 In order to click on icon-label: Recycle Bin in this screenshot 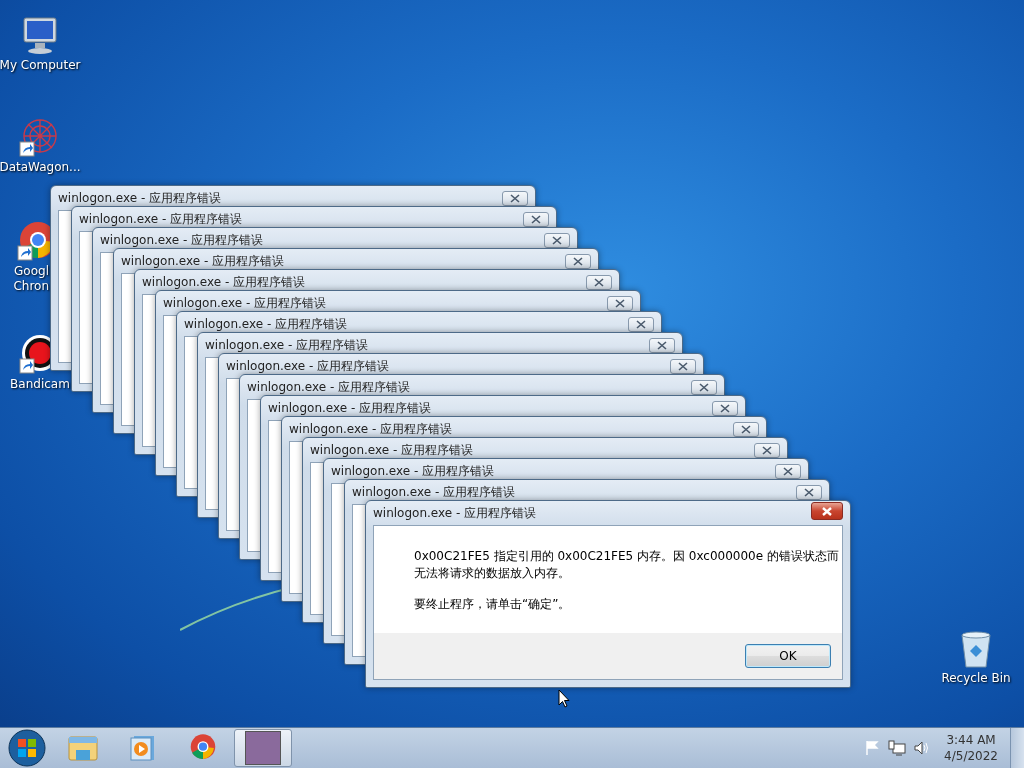, I will do `click(976, 678)`.